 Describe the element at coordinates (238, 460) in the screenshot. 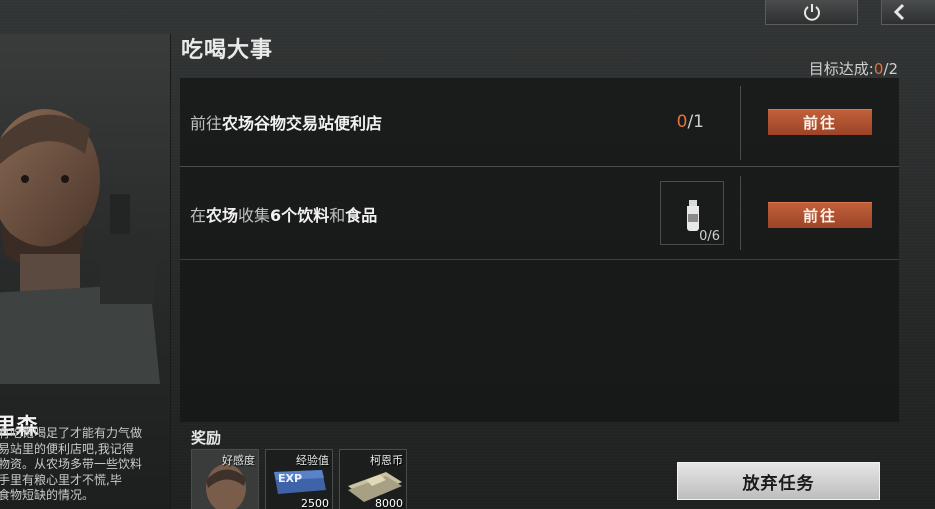

I see `reward-label-affinity: 好感度` at that location.